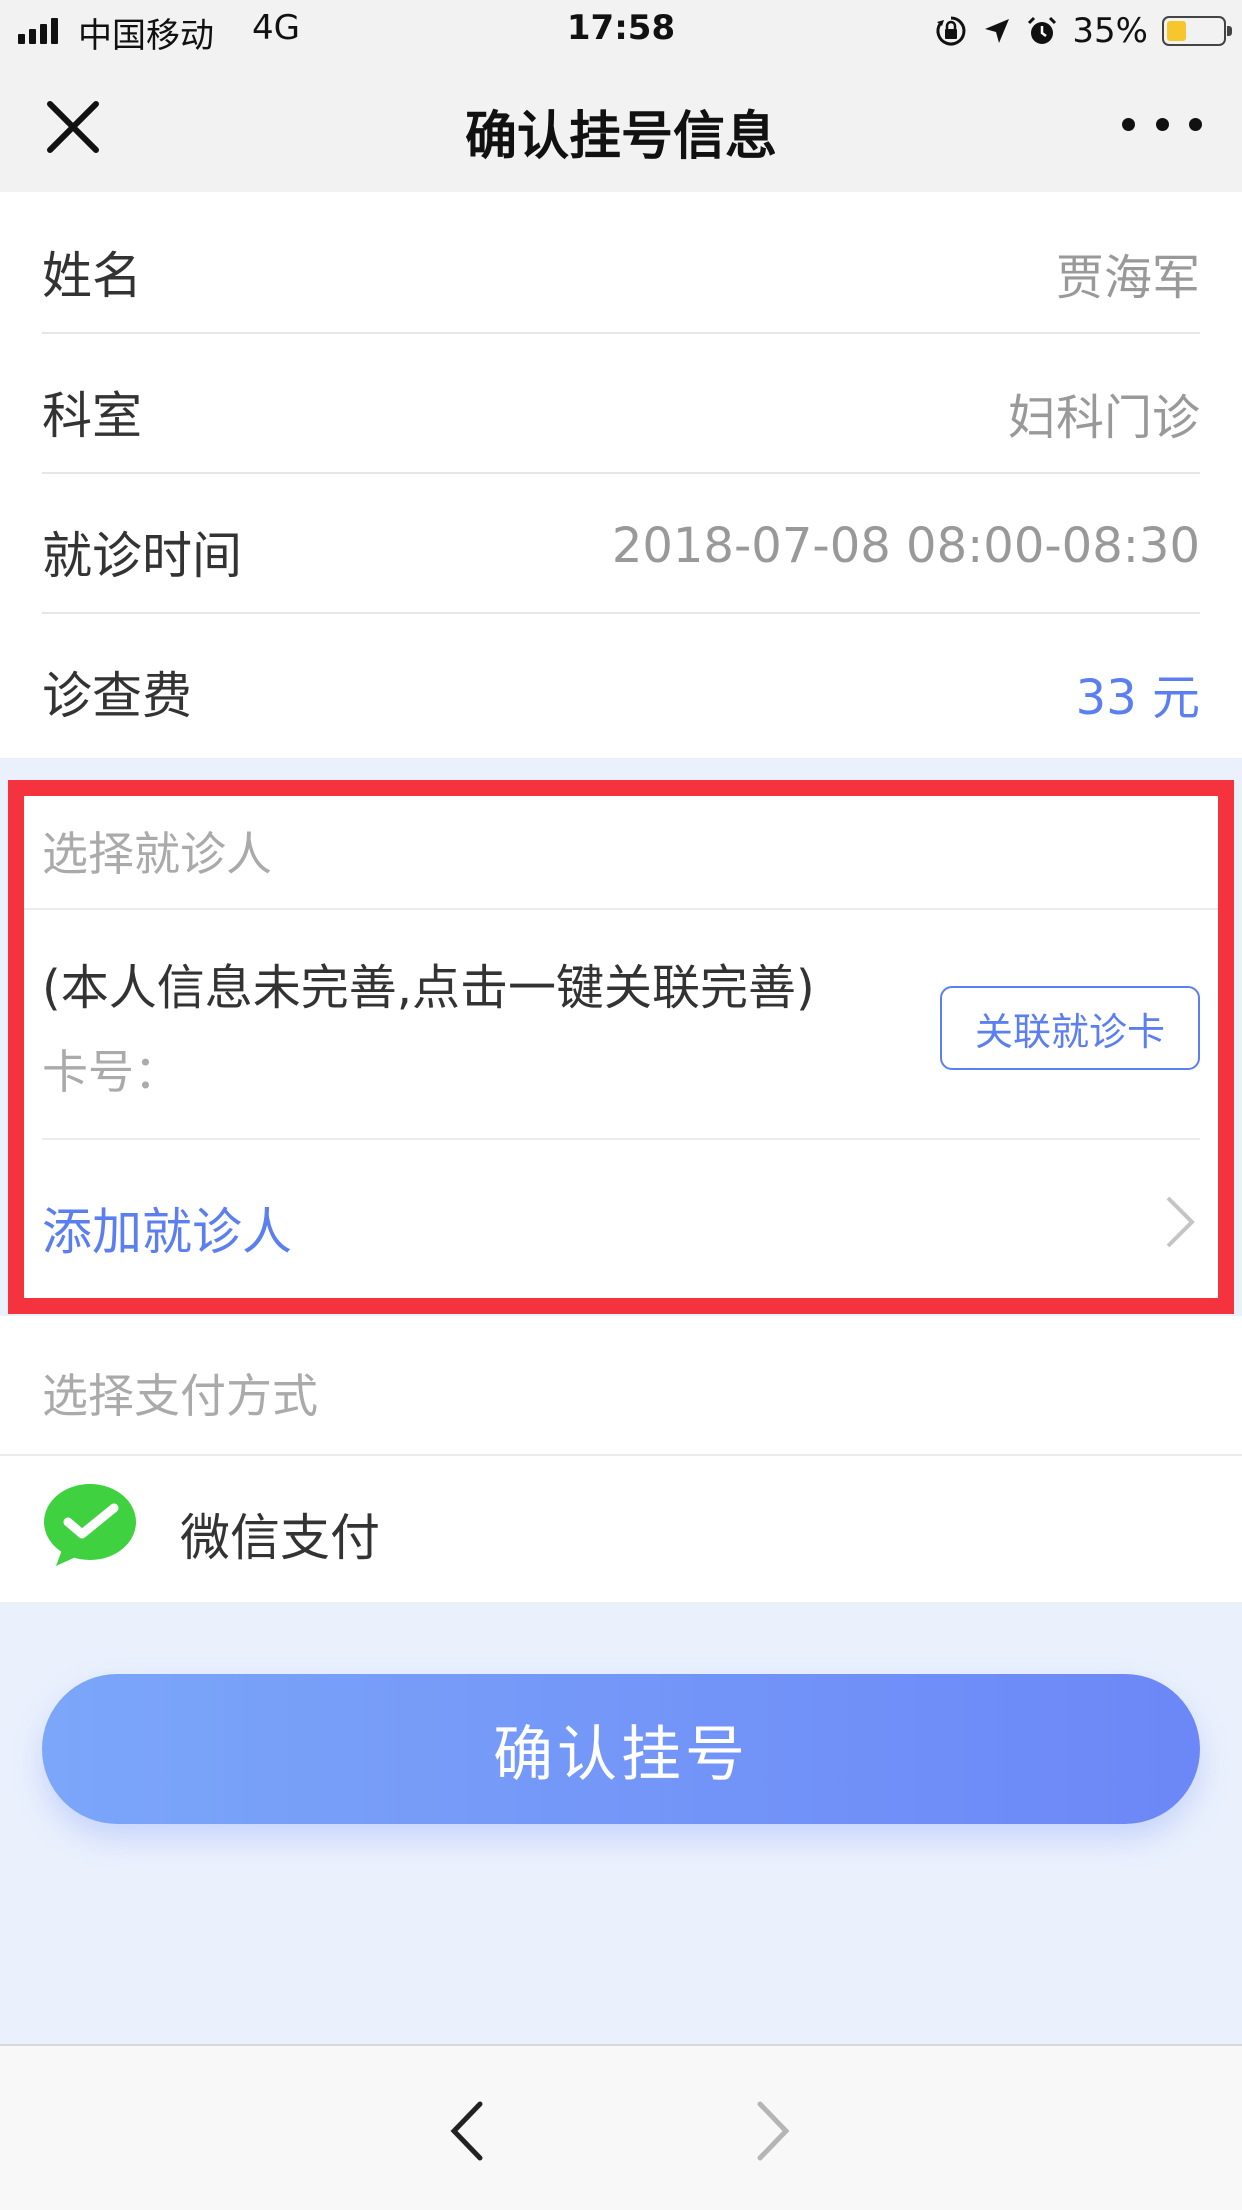 The width and height of the screenshot is (1242, 2210). I want to click on payment-method-row: 微信支付, so click(621, 1529).